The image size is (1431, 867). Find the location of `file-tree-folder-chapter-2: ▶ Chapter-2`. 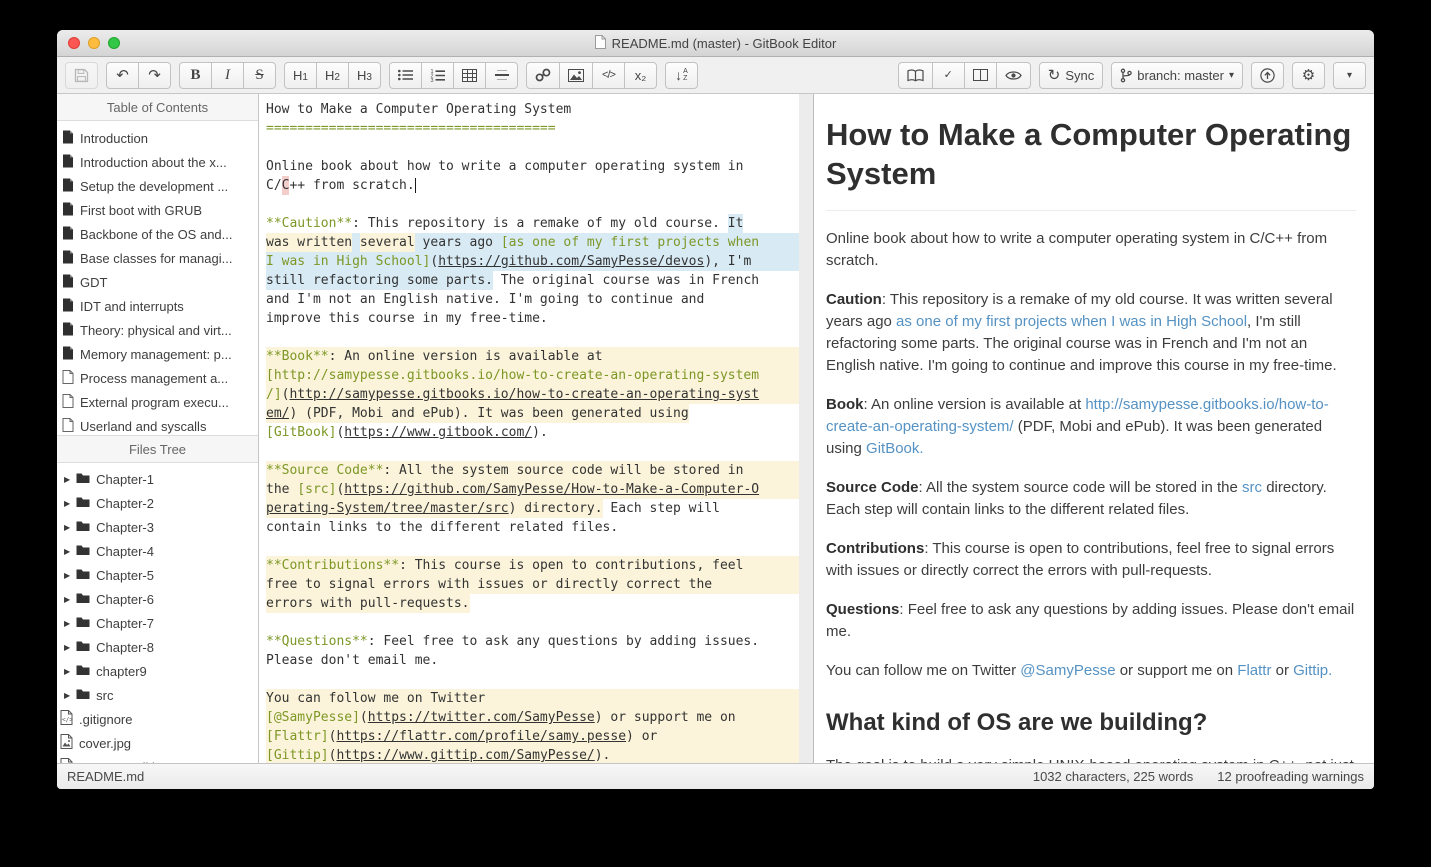

file-tree-folder-chapter-2: ▶ Chapter-2 is located at coordinates (157, 503).